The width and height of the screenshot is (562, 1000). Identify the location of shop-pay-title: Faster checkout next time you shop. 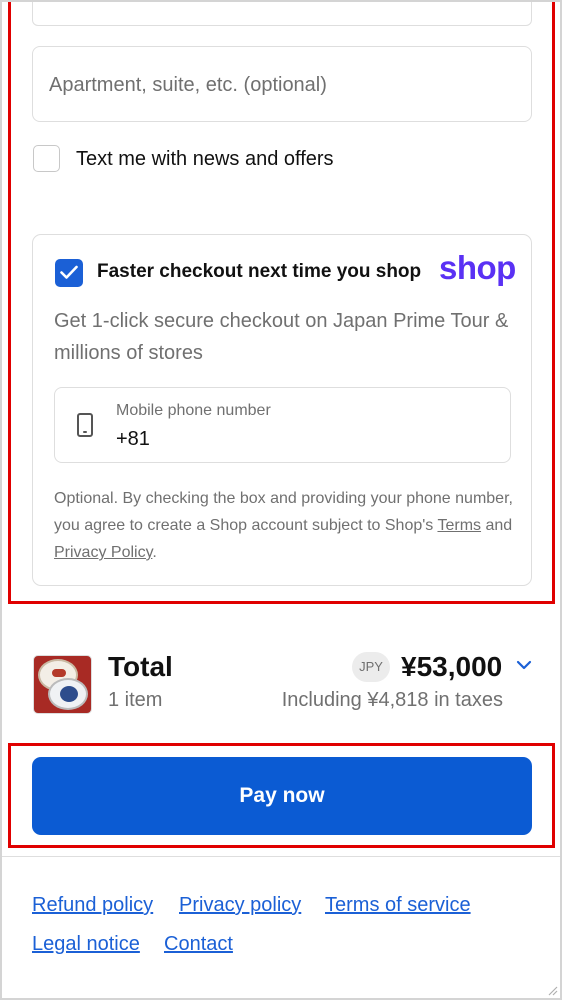
(259, 271).